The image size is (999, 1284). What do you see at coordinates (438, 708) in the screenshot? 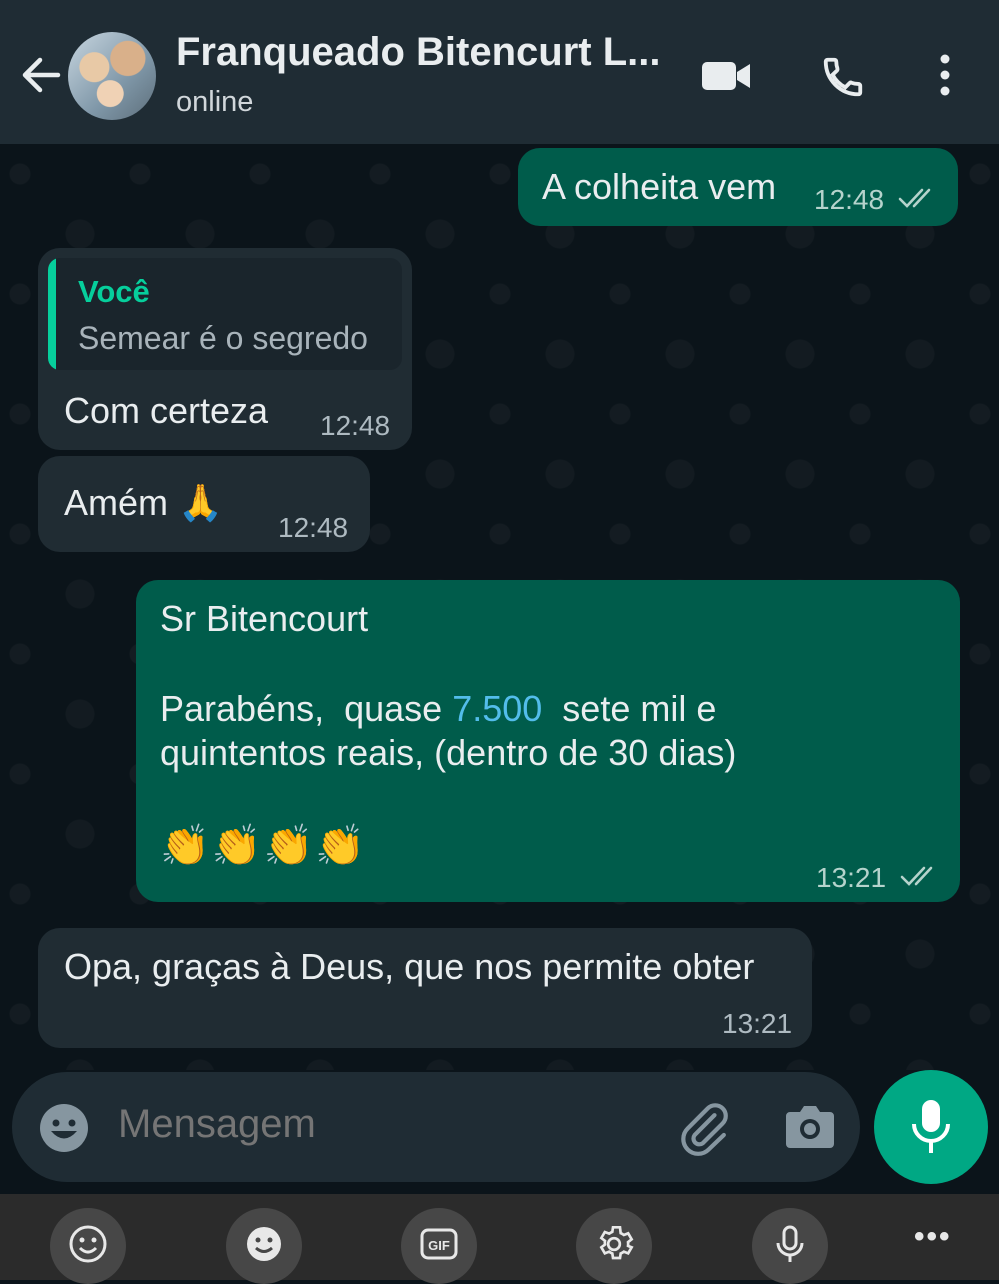
I see `message-line: Parabéns, quase 7.500 sete mil e` at bounding box center [438, 708].